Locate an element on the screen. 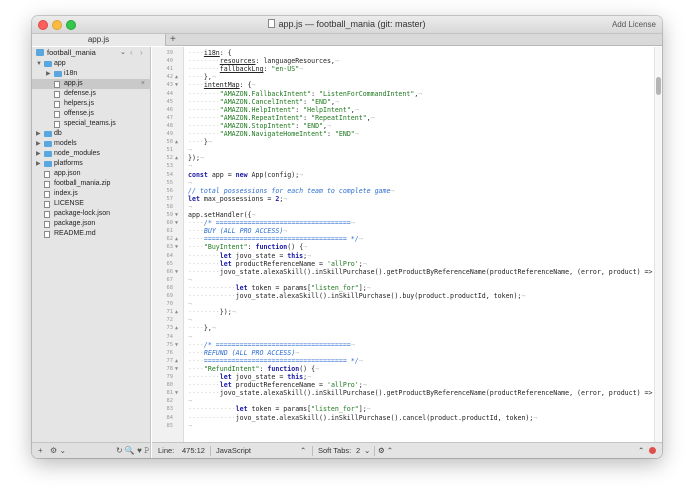 Image resolution: width=695 pixels, height=494 pixels. vertical-scrollbar is located at coordinates (658, 244).